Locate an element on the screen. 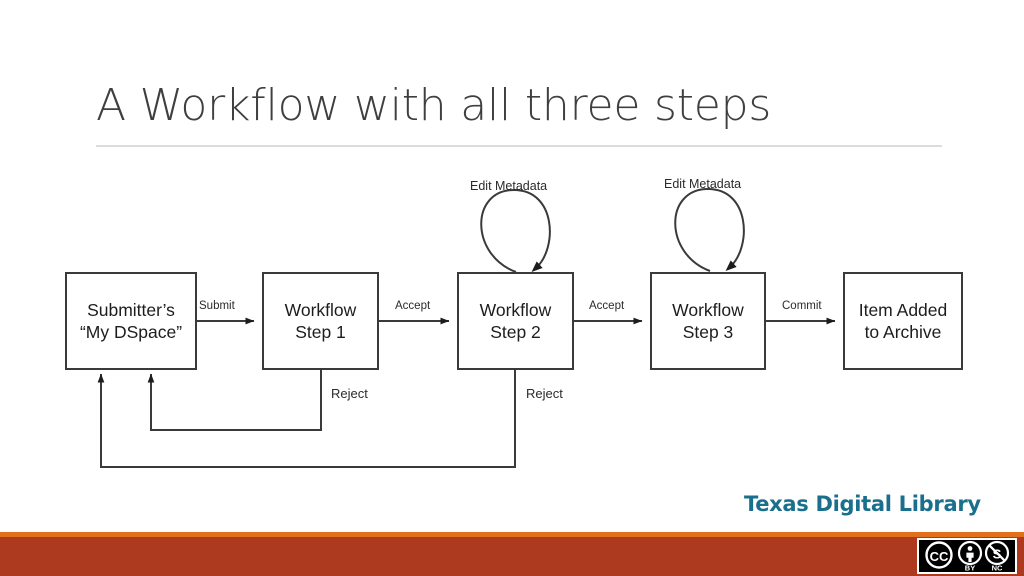 The height and width of the screenshot is (576, 1024). edge-label-commit: Commit is located at coordinates (802, 306).